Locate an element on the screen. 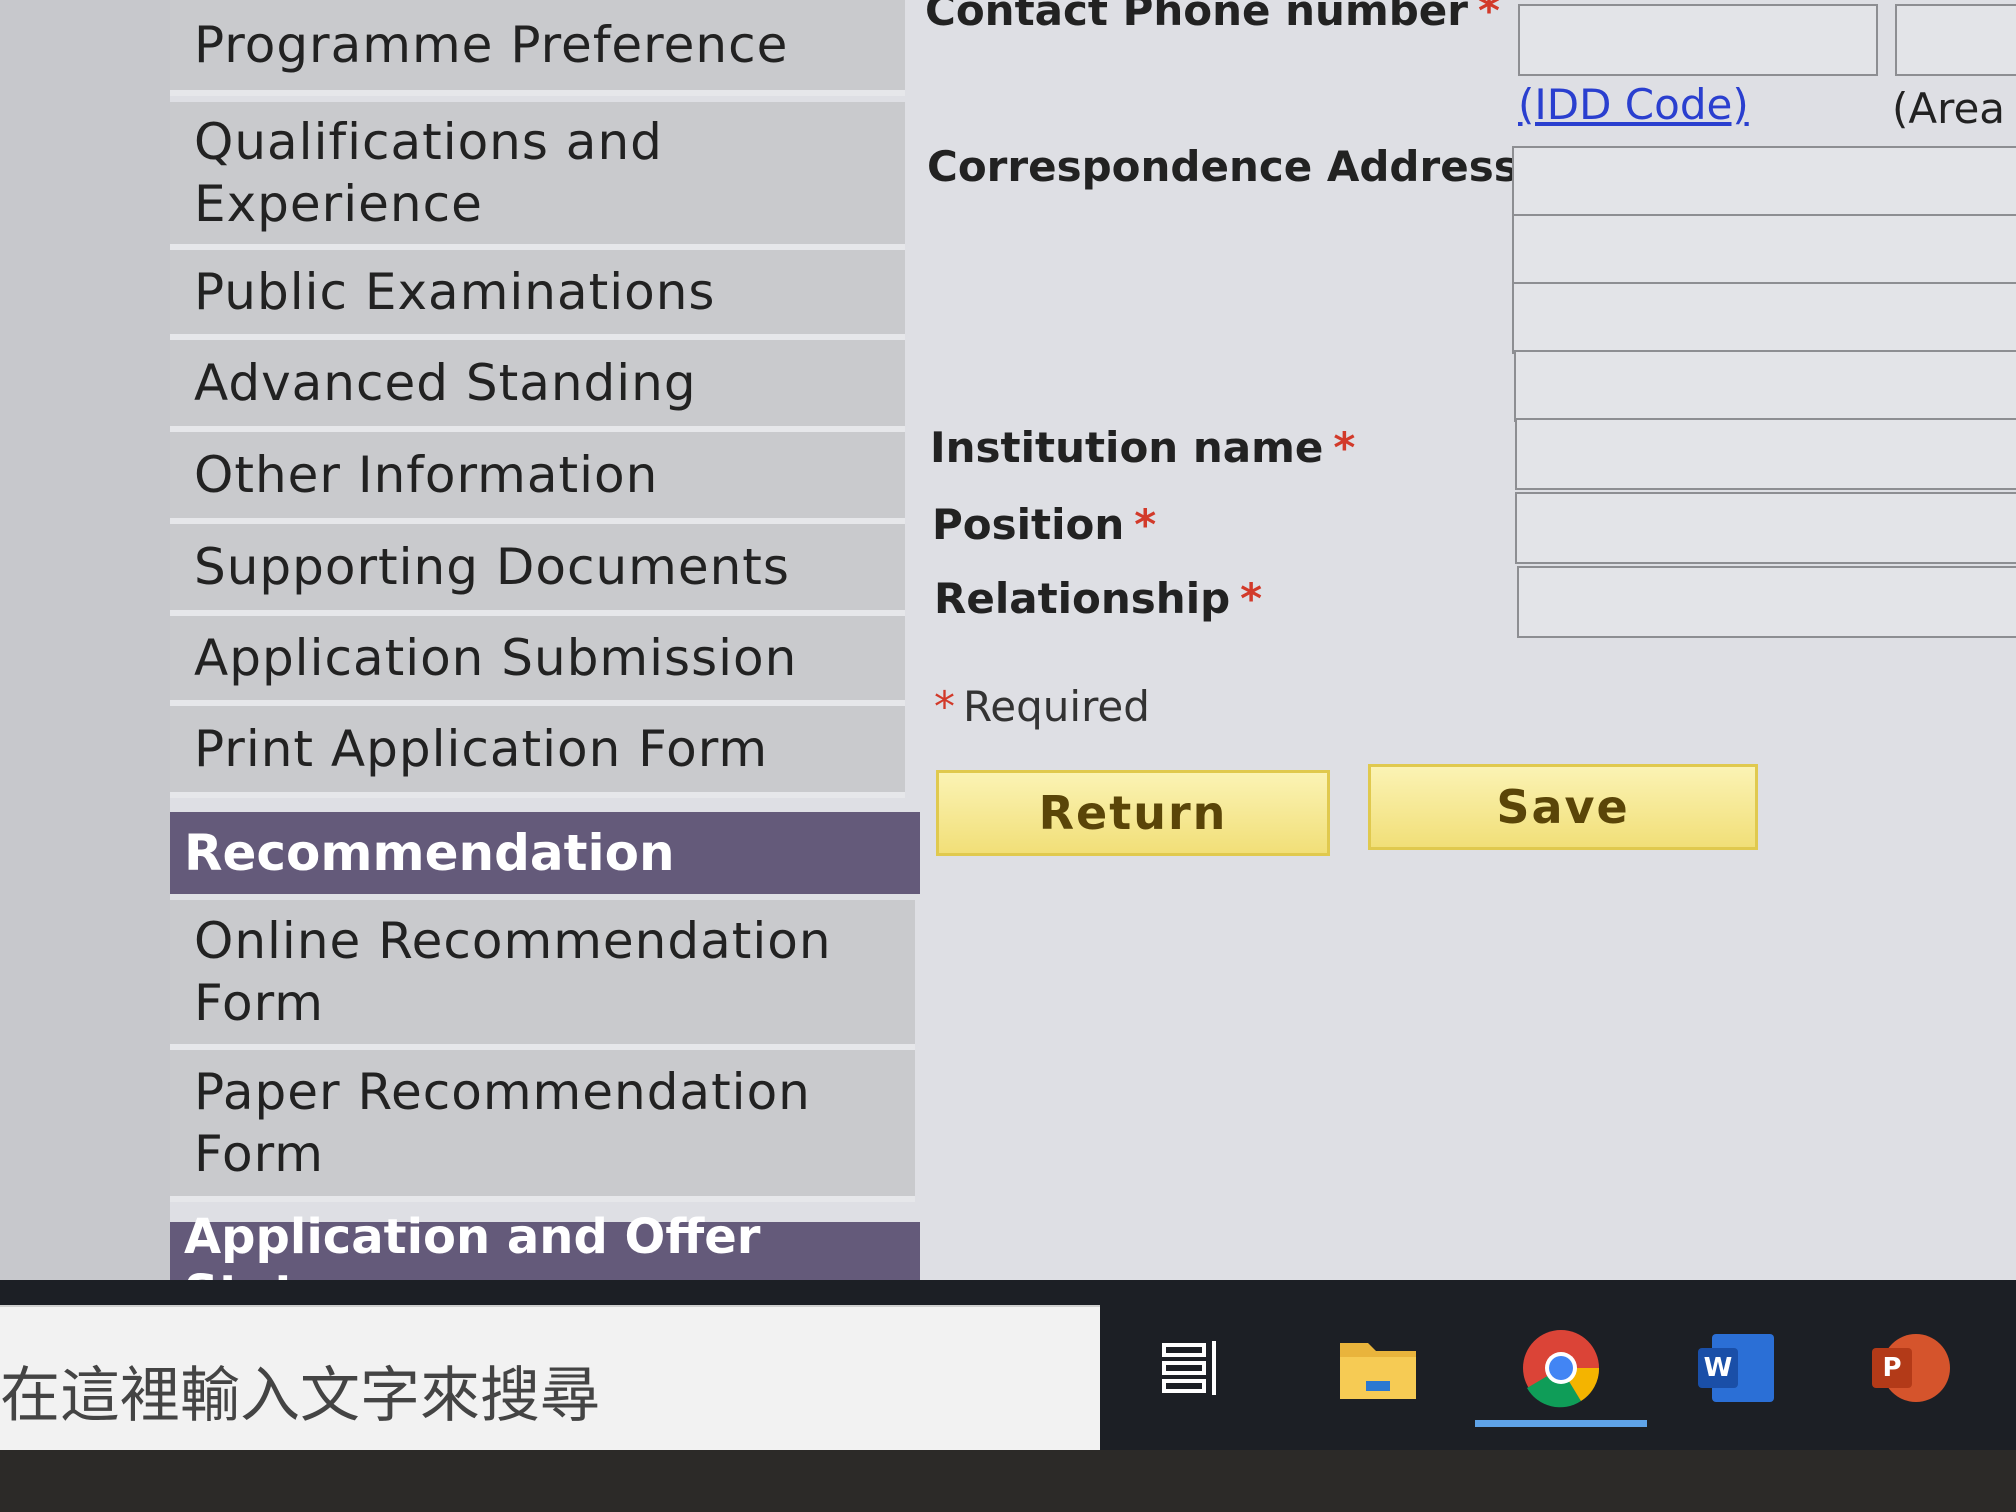 The image size is (2016, 1512). svg-text: P is located at coordinates (1891, 1368).